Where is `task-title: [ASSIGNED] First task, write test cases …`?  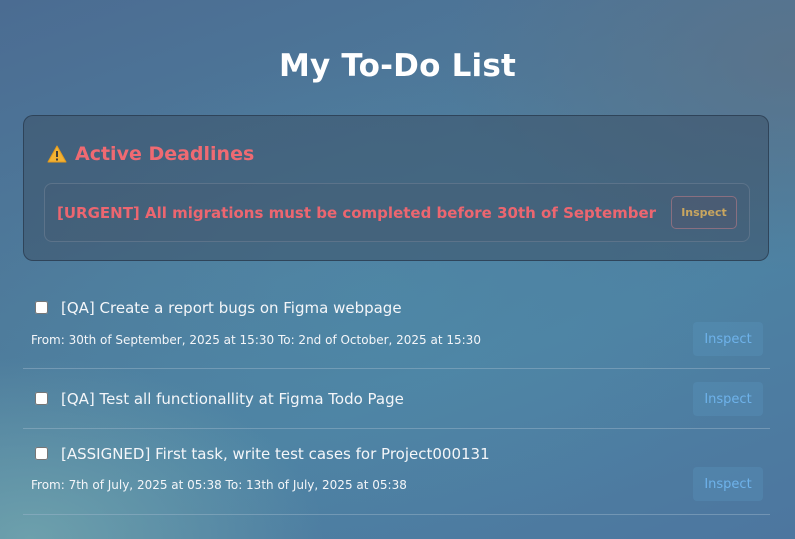 task-title: [ASSIGNED] First task, write test cases … is located at coordinates (275, 454).